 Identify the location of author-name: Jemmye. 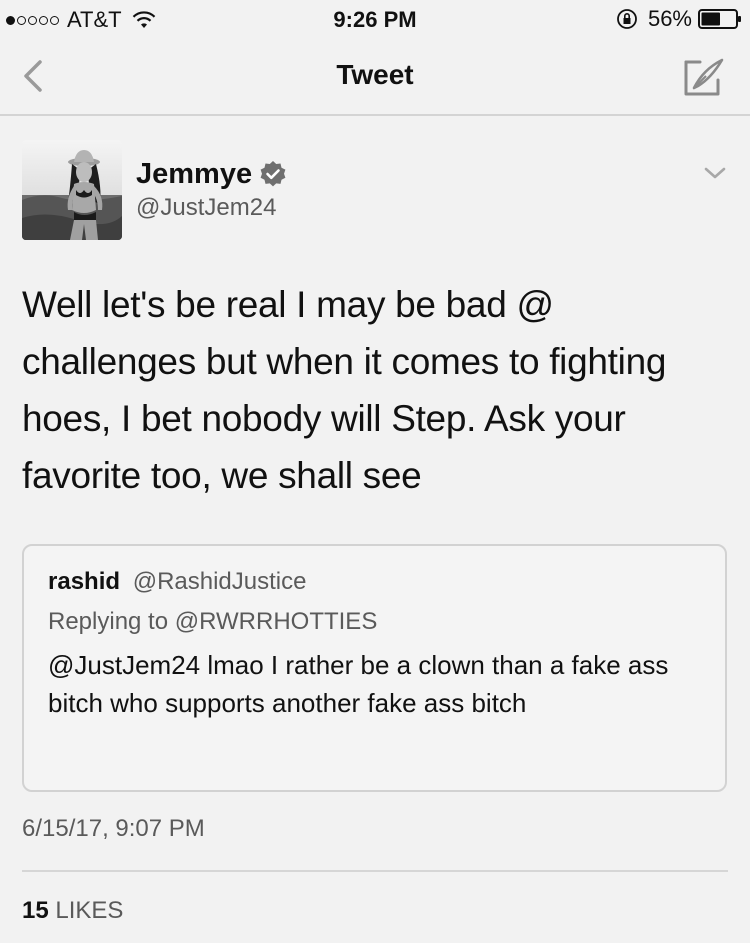
(194, 174).